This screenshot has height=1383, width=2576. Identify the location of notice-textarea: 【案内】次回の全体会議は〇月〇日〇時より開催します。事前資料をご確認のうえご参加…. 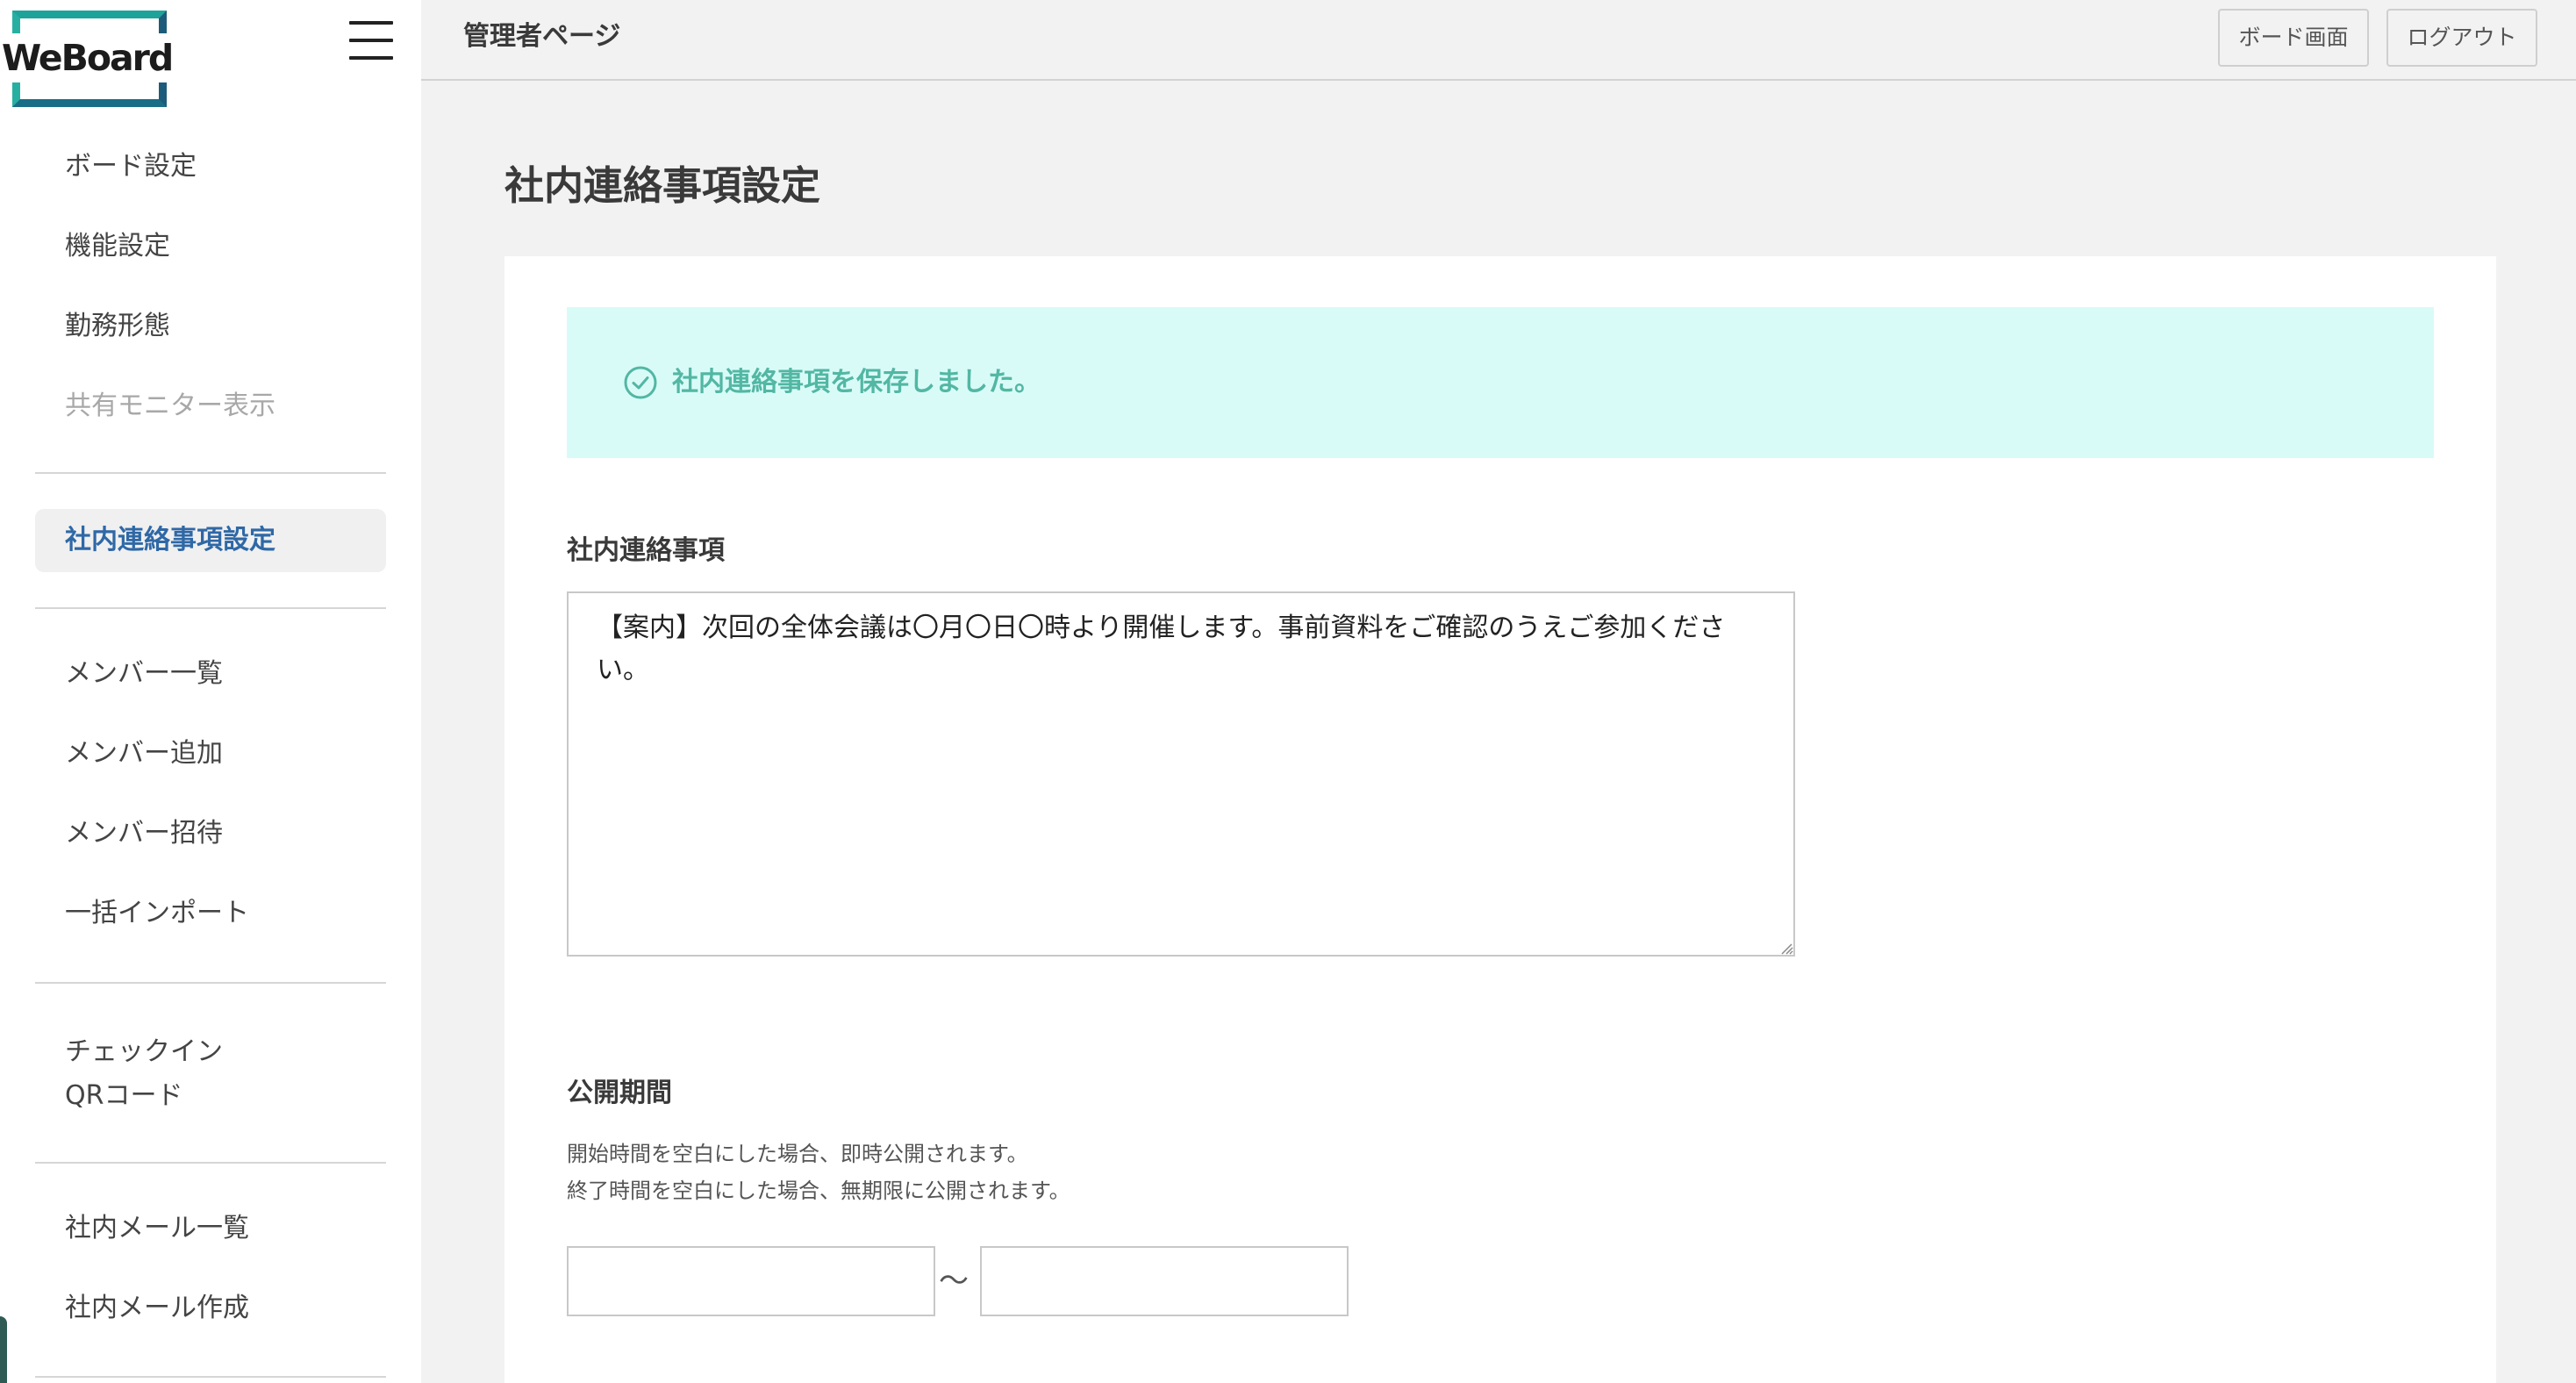
(1181, 774).